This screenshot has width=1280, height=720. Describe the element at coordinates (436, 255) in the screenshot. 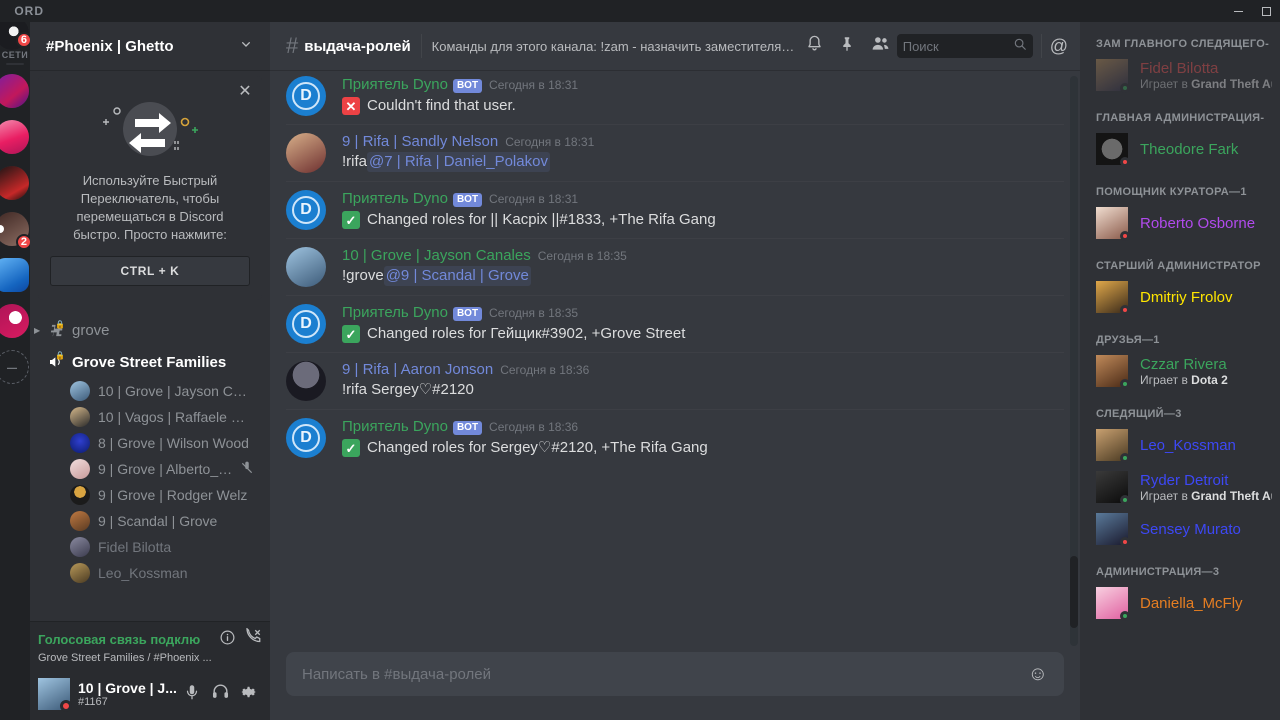

I see `message-author: 10 | Grove | Jayson Canales` at that location.